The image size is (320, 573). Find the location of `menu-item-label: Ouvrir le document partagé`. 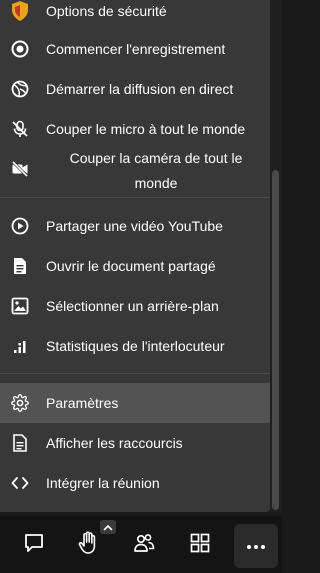

menu-item-label: Ouvrir le document partagé is located at coordinates (131, 265).